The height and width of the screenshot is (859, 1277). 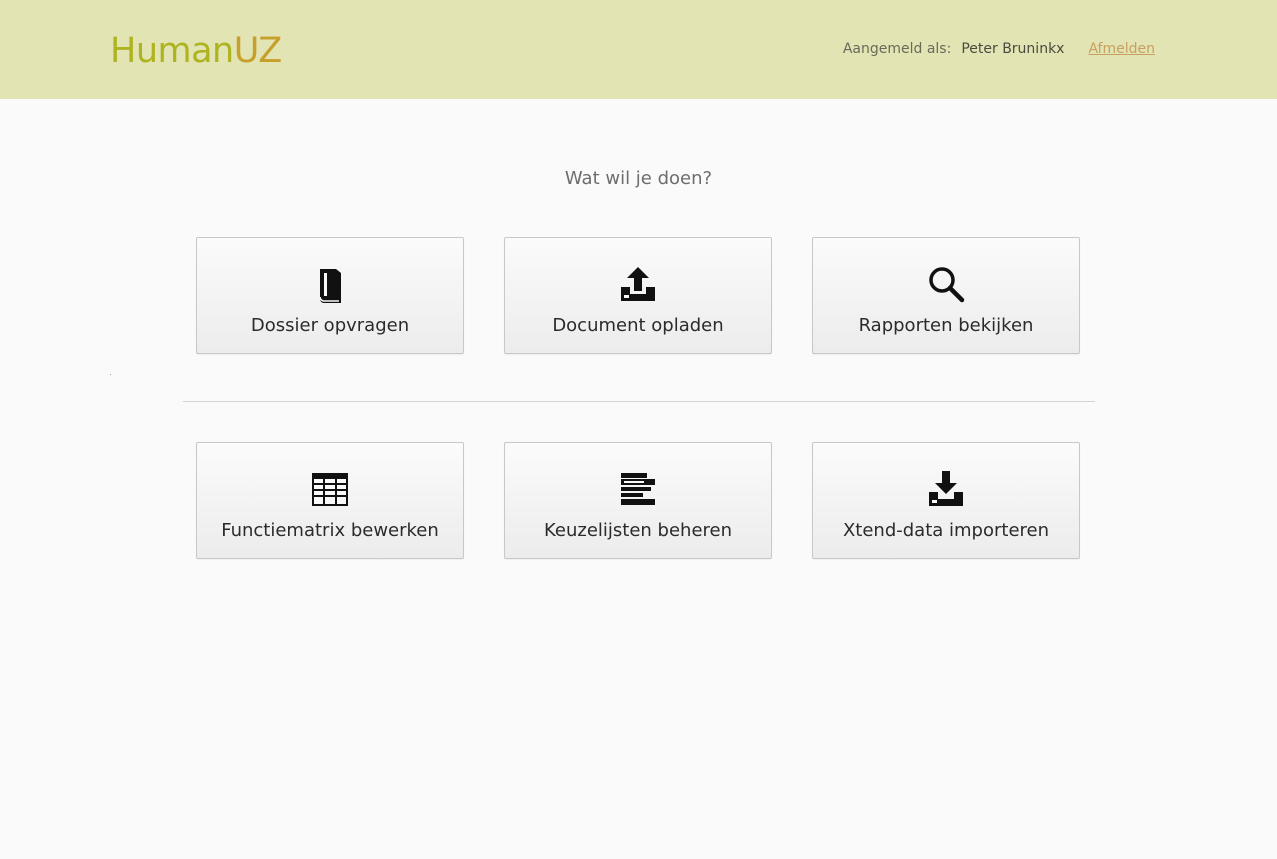 I want to click on tile-dossier-opvragen: Dossier opvragen, so click(x=330, y=295).